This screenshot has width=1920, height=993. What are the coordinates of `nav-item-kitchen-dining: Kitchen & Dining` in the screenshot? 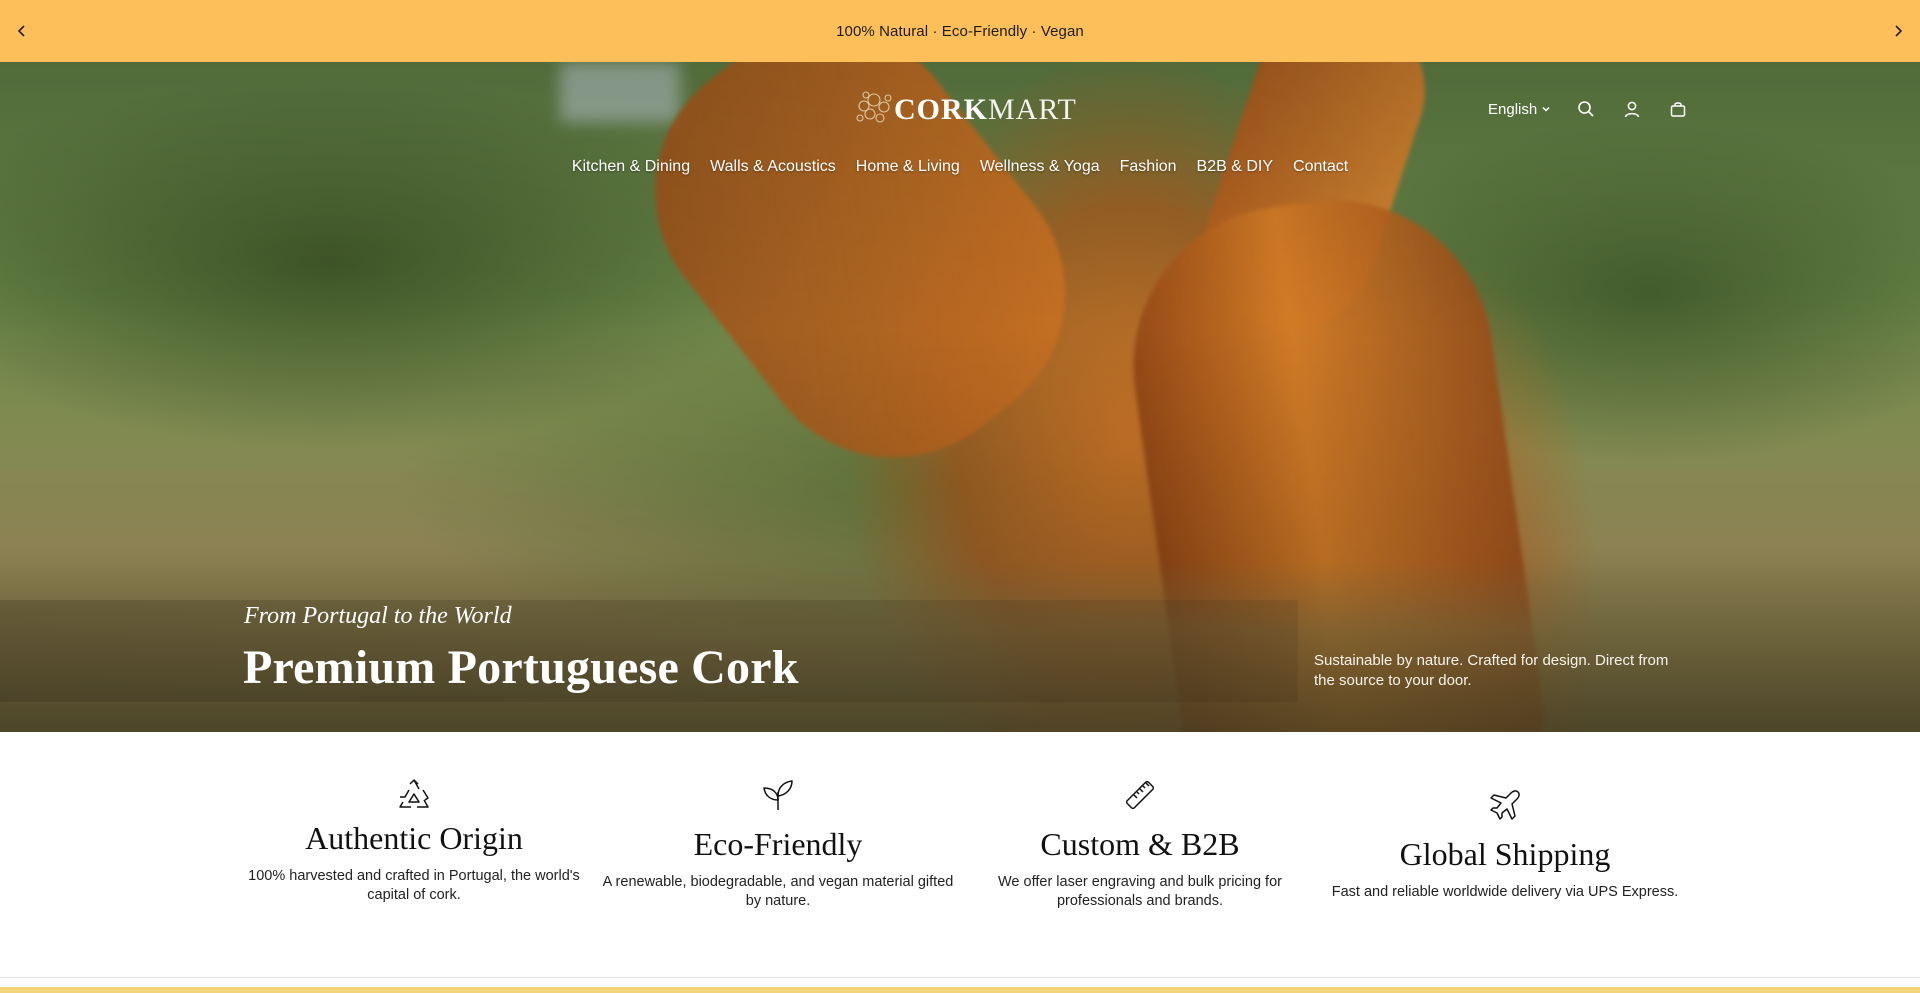 It's located at (631, 167).